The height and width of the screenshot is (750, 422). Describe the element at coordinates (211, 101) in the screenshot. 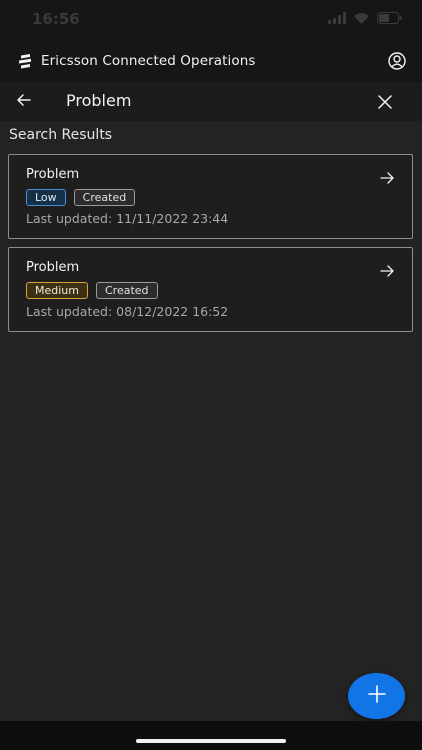

I see `page-header: Problem` at that location.